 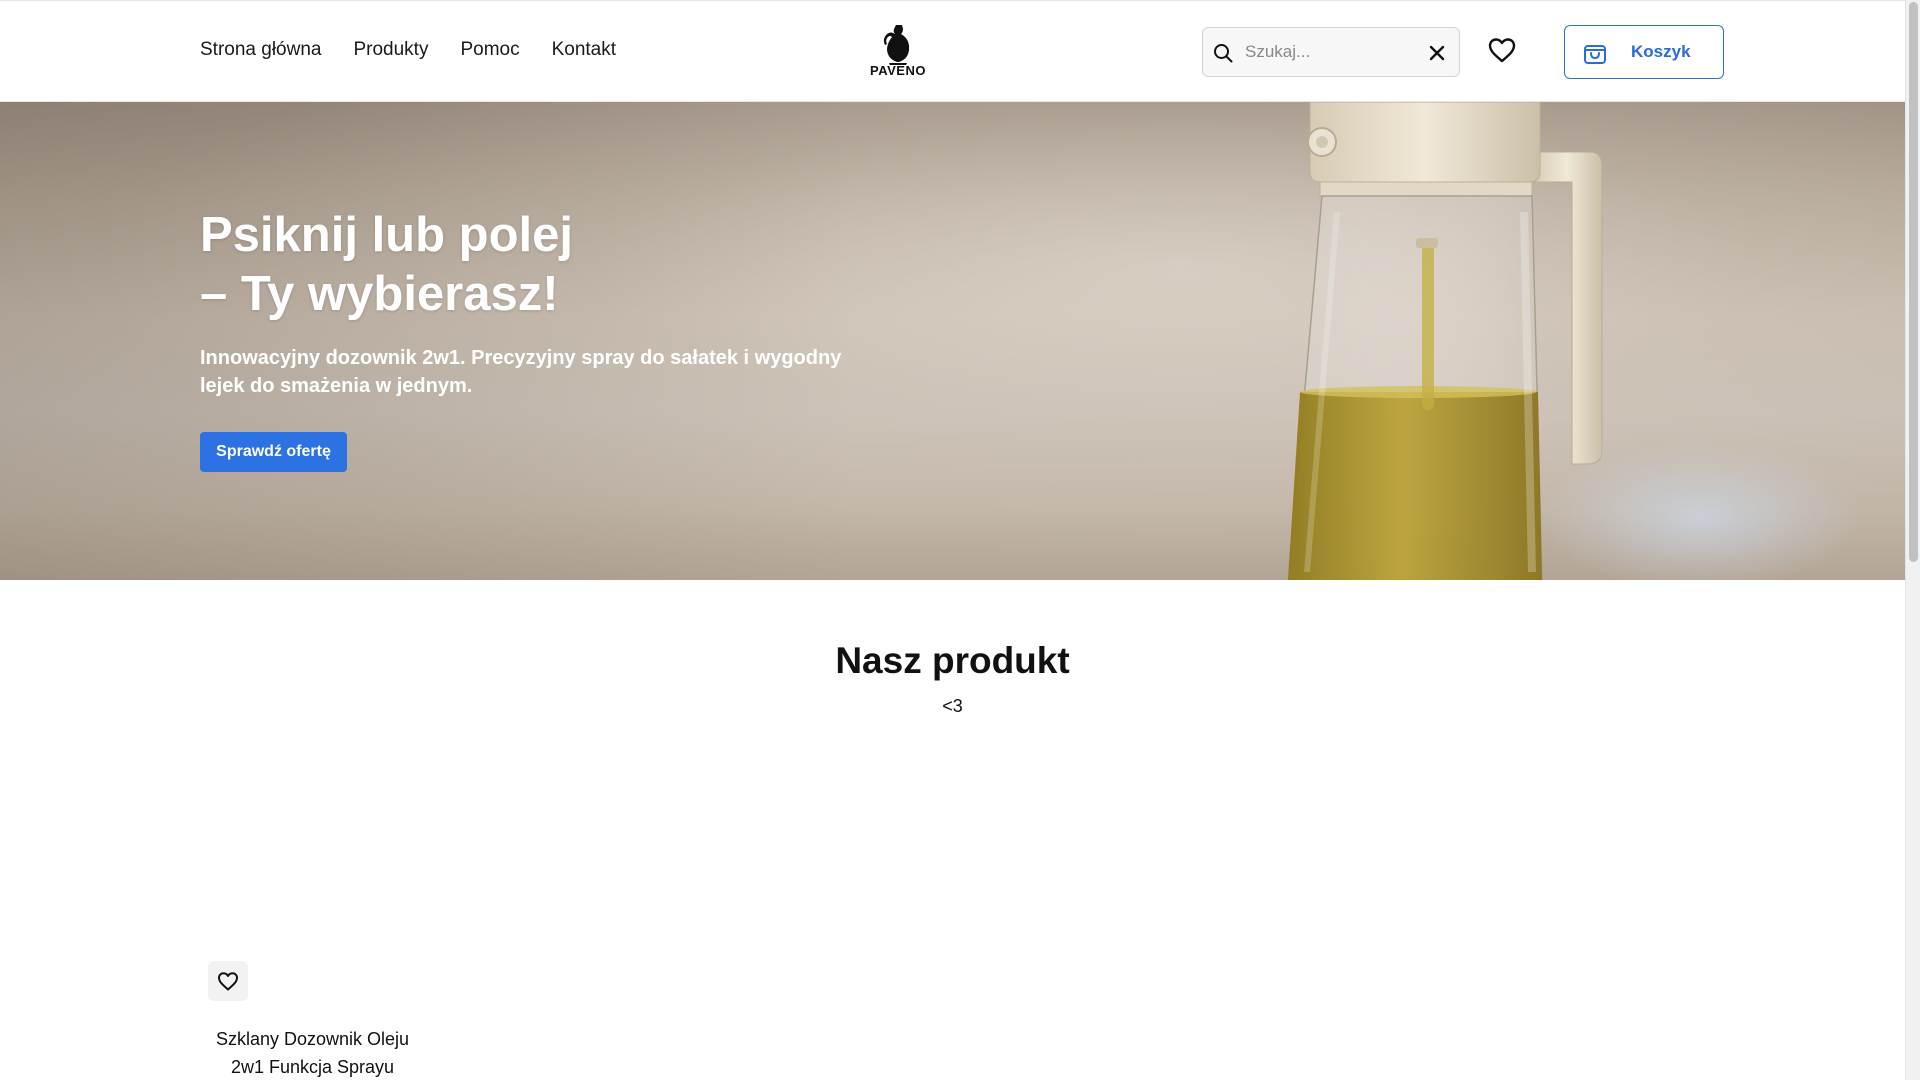 What do you see at coordinates (1661, 51) in the screenshot?
I see `cart-label: Koszyk` at bounding box center [1661, 51].